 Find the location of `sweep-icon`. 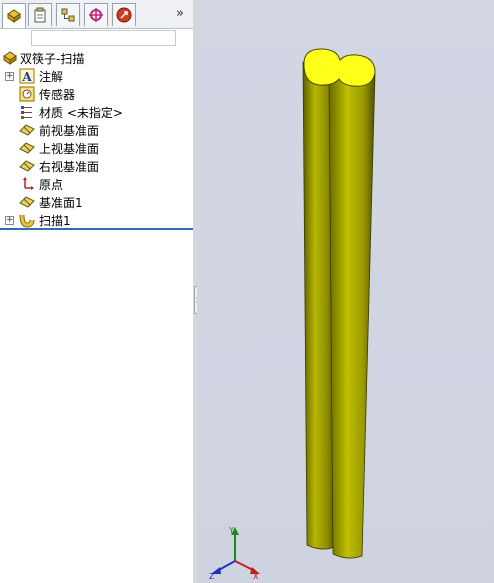

sweep-icon is located at coordinates (27, 221).